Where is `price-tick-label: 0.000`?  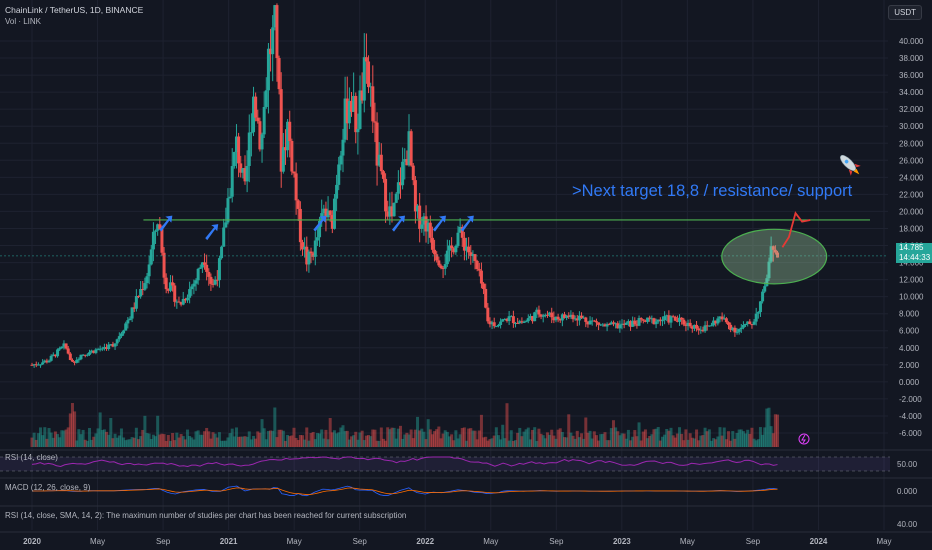 price-tick-label: 0.000 is located at coordinates (909, 382).